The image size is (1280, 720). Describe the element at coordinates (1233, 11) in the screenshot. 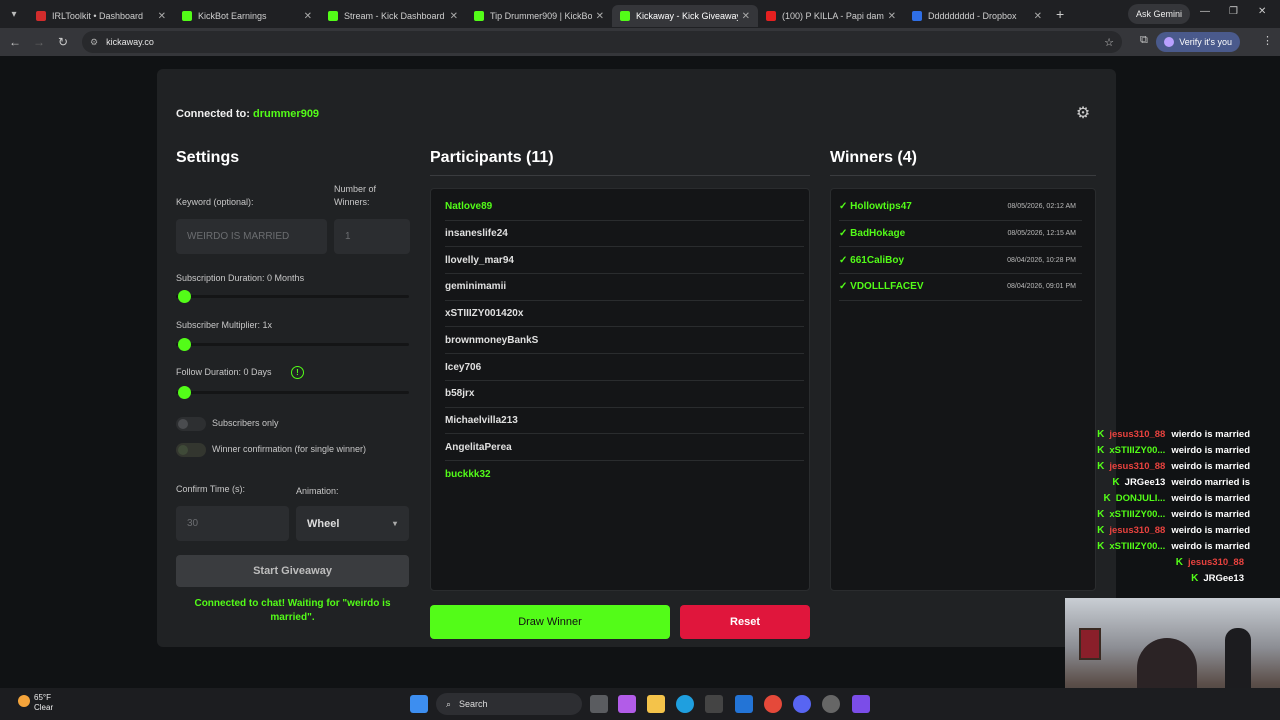

I see `maximize-icon: ❐` at that location.